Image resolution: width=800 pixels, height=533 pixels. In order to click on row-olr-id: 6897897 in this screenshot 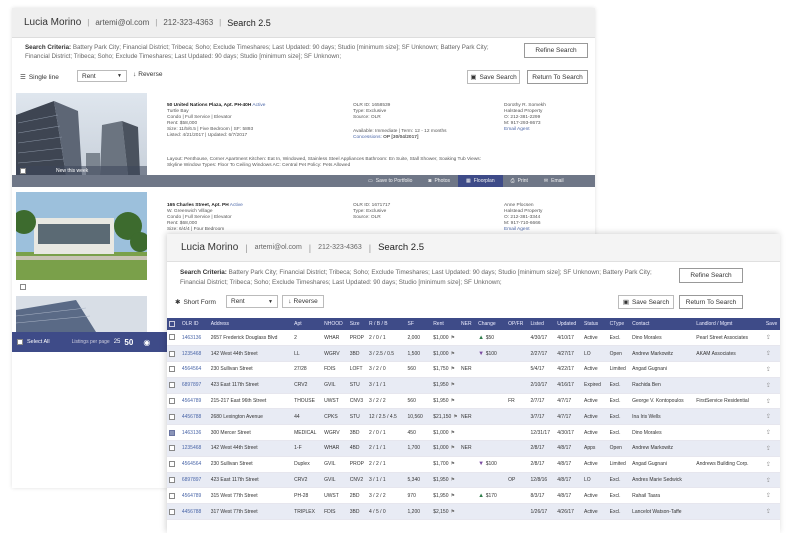, I will do `click(194, 480)`.